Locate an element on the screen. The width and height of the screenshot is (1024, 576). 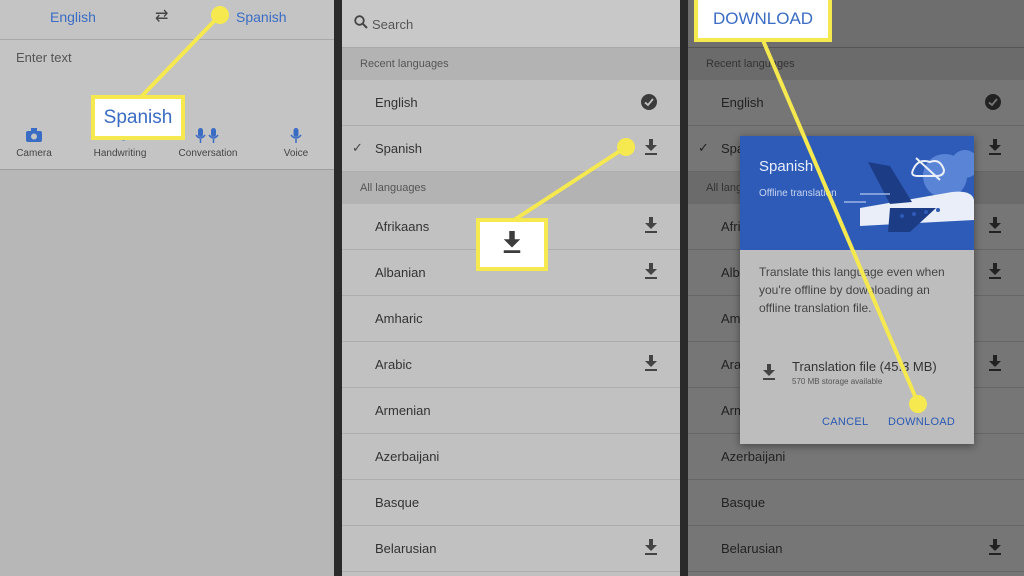
text-input: Enter text is located at coordinates (44, 57).